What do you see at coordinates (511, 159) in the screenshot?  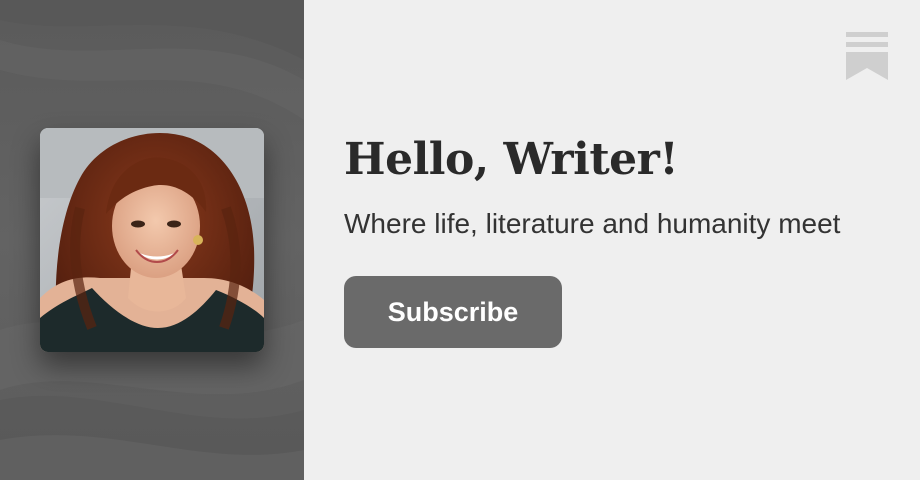 I see `publication-title: Hello, Writer!` at bounding box center [511, 159].